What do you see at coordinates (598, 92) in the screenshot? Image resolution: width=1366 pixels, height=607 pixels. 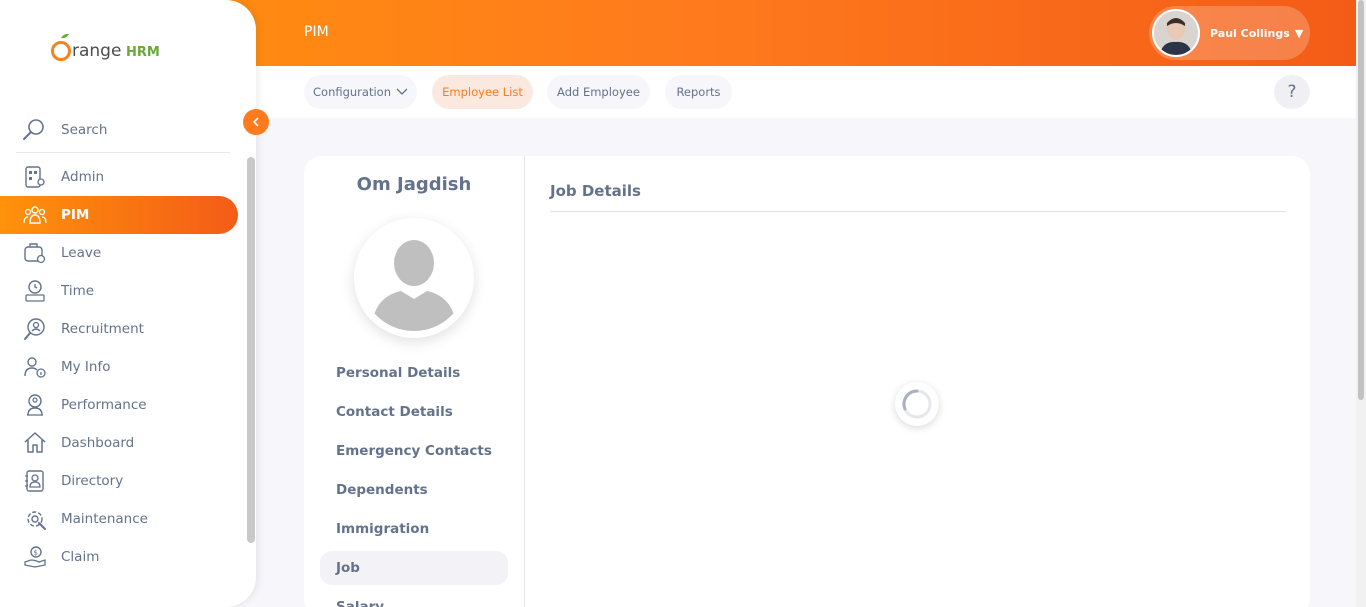 I see `add-employee-tab: Add Employee` at bounding box center [598, 92].